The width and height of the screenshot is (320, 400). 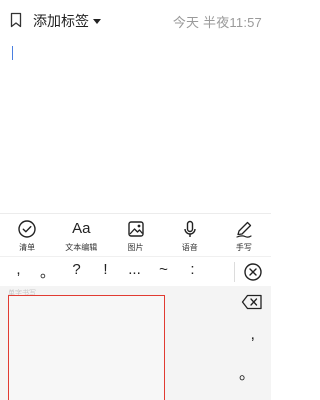 I want to click on punct-key: :, so click(x=192, y=271).